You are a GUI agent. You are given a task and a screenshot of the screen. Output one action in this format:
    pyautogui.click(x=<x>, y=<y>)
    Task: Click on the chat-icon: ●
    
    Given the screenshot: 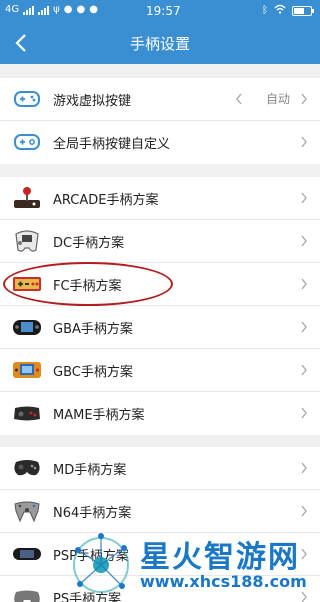 What is the action you would take?
    pyautogui.click(x=93, y=9)
    